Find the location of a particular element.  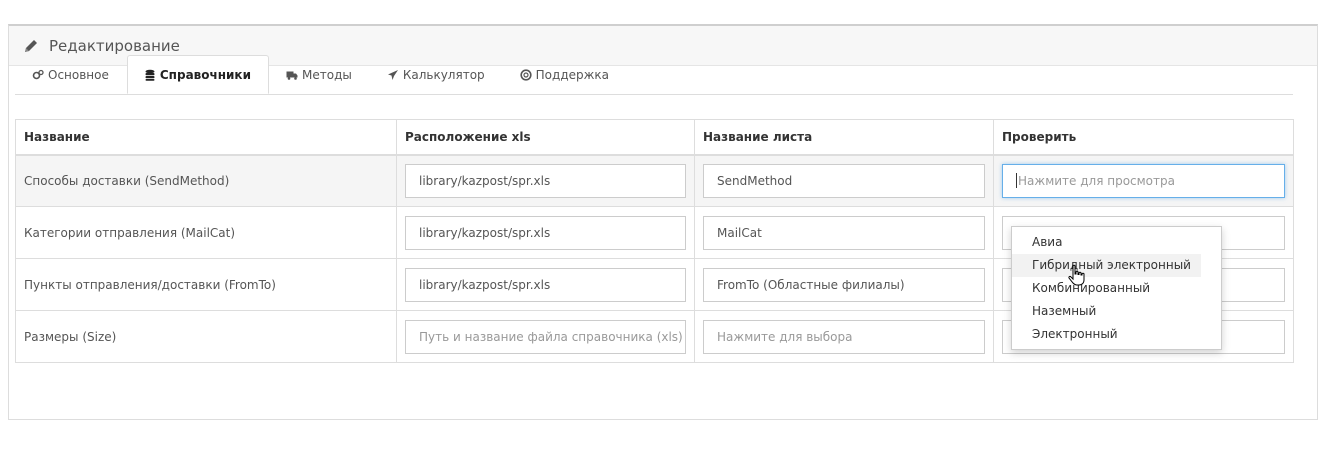

tab-support: Поддержка is located at coordinates (565, 74).